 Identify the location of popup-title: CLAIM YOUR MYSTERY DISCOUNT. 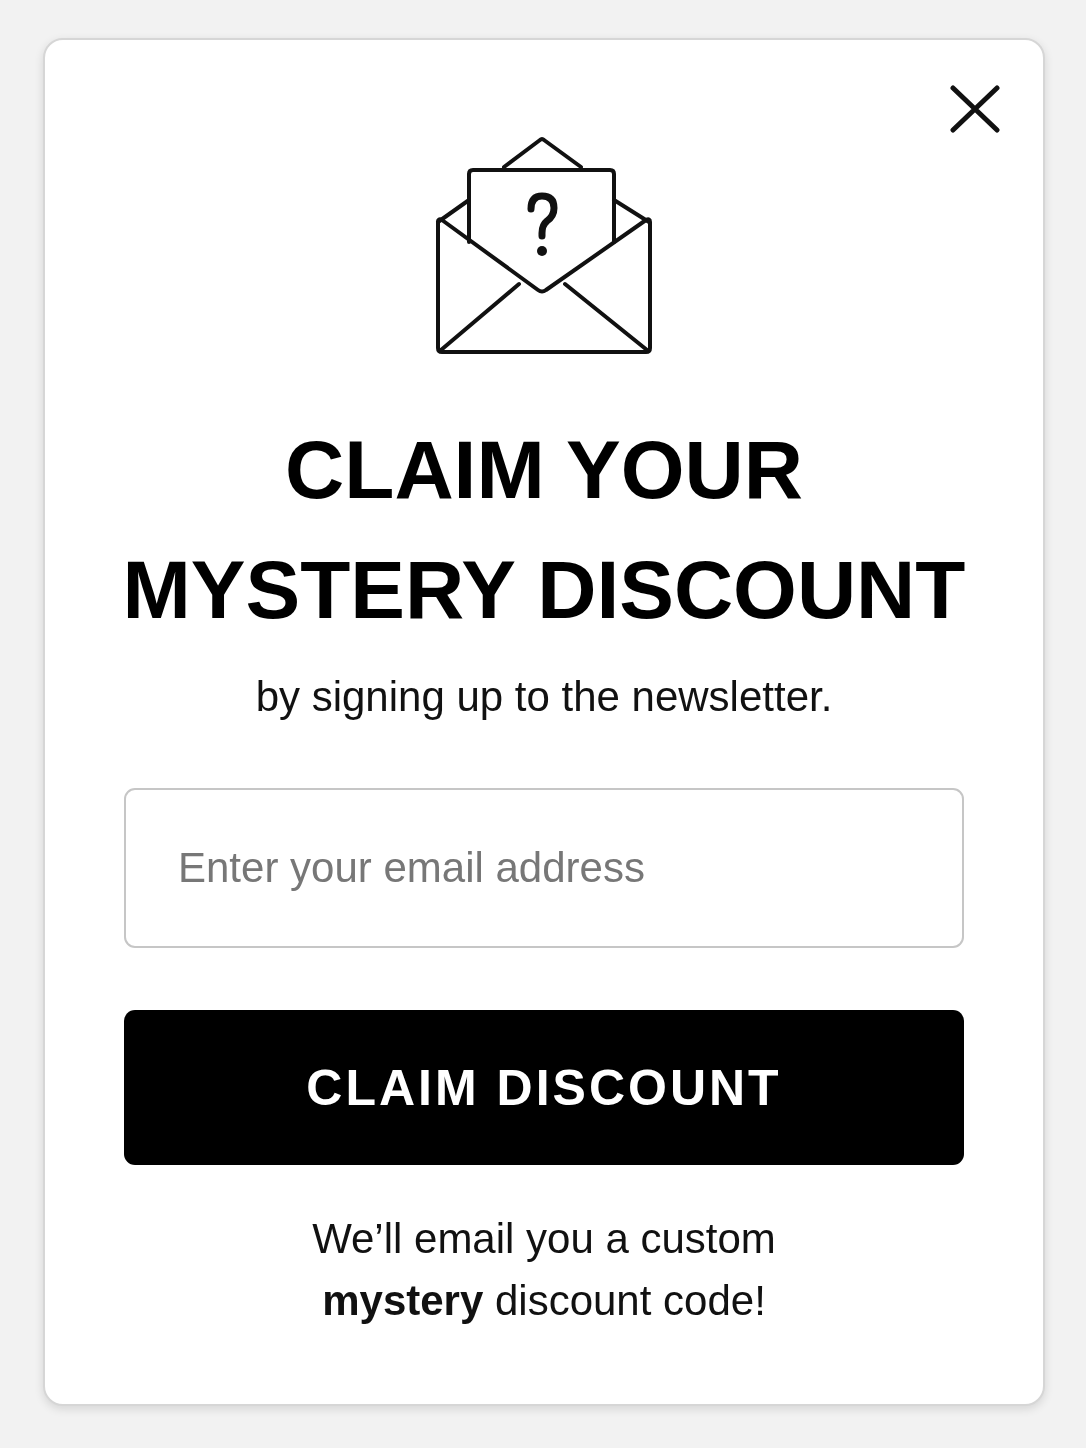
(544, 530).